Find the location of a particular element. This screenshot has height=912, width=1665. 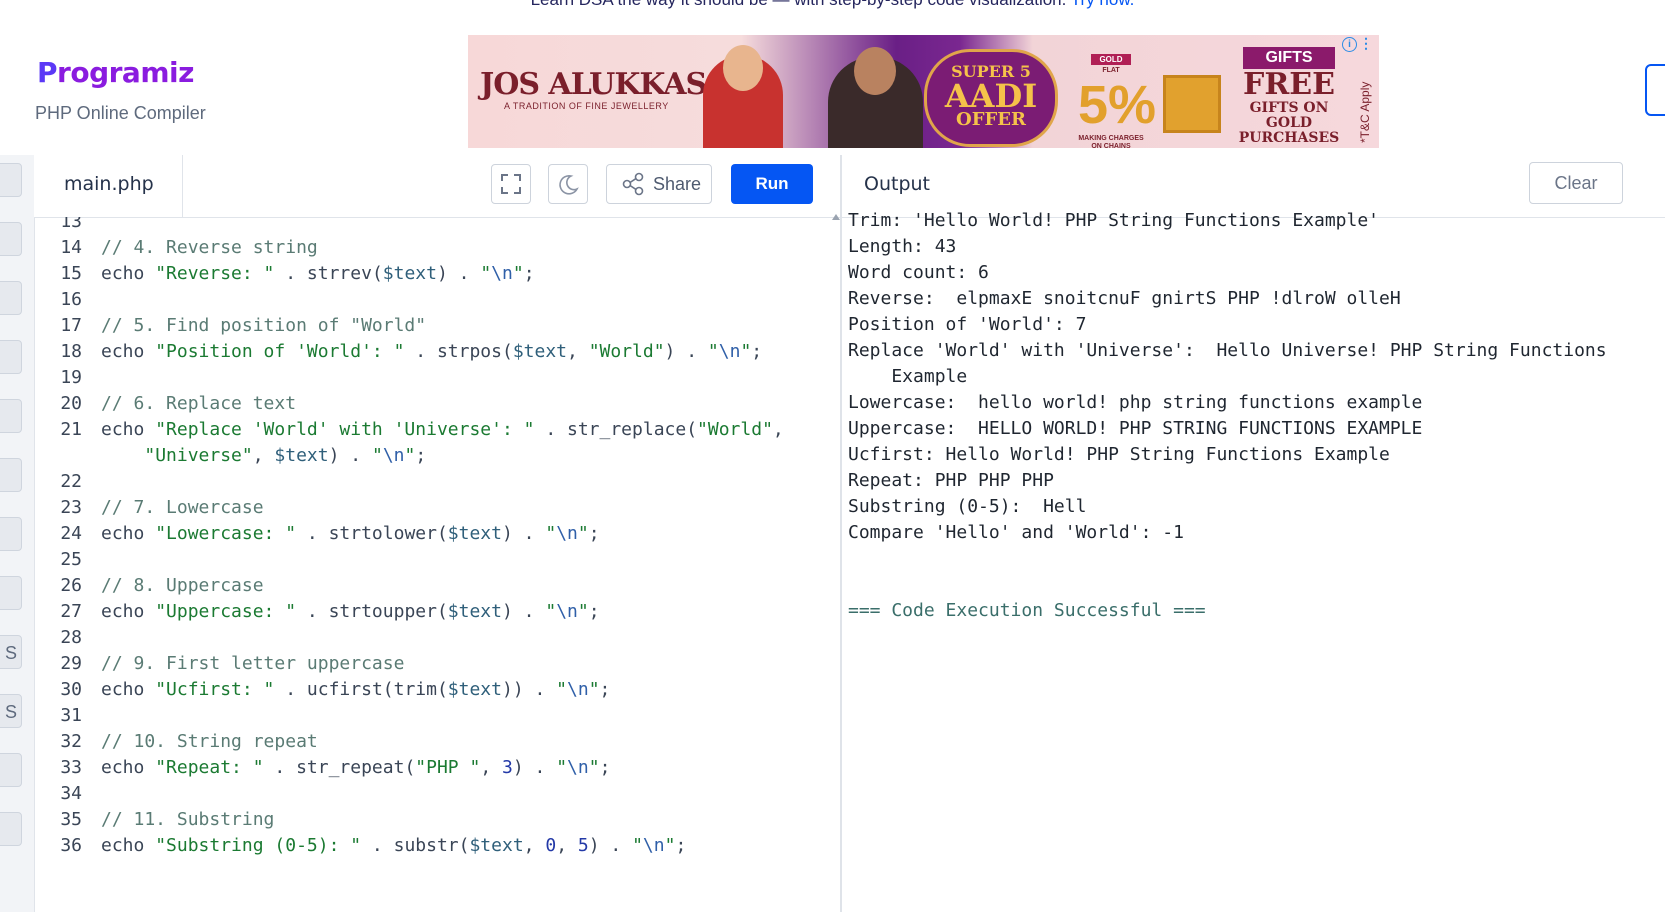

pane-divider is located at coordinates (841, 533).